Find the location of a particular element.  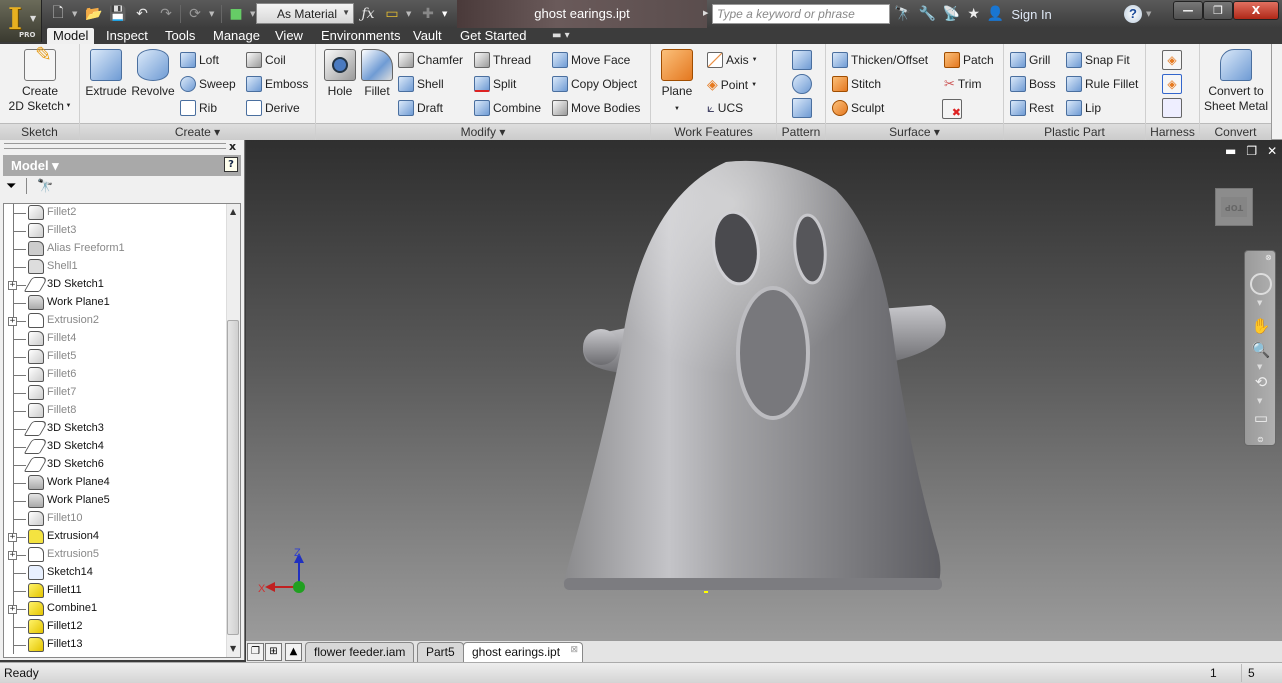

tree-node: + Combine1 is located at coordinates (115, 609).